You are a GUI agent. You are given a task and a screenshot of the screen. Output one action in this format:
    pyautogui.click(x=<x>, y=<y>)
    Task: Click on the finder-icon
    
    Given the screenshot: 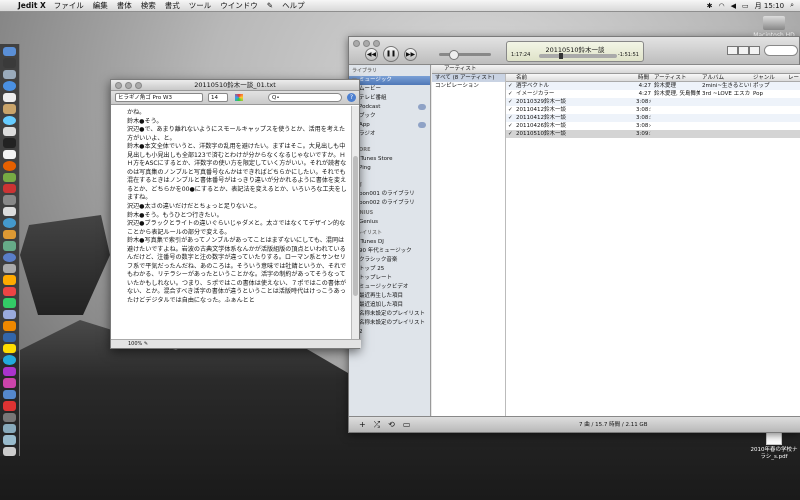 What is the action you would take?
    pyautogui.click(x=9, y=52)
    